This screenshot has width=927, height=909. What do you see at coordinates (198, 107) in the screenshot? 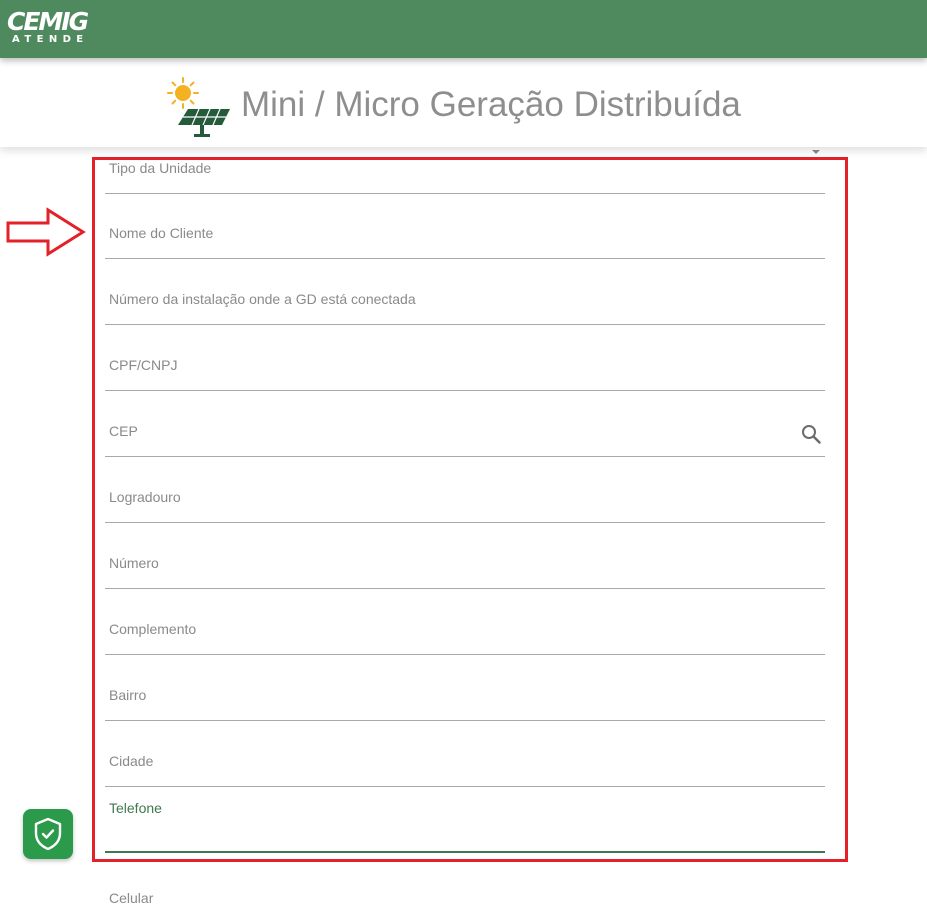
I see `solar-panel-icon` at bounding box center [198, 107].